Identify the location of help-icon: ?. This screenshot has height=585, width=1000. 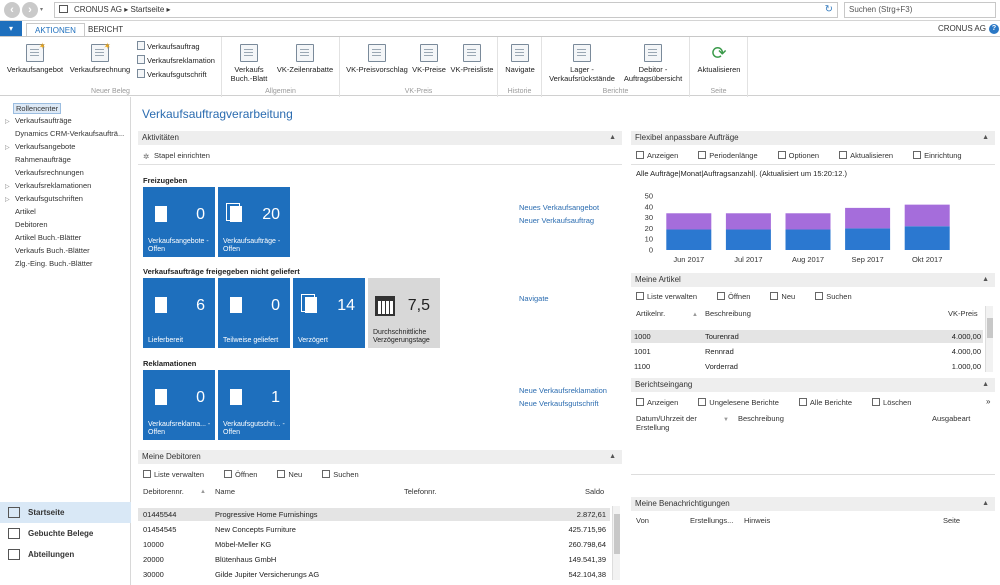
(994, 29).